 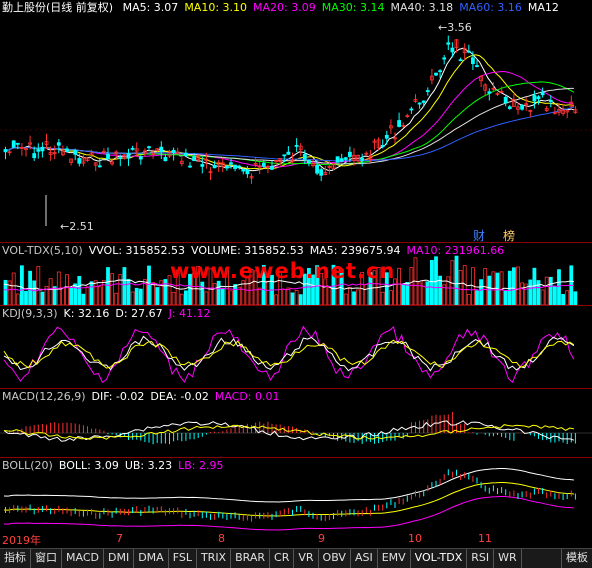 What do you see at coordinates (422, 7) in the screenshot?
I see `ma-legend-item: MA40: 3.18` at bounding box center [422, 7].